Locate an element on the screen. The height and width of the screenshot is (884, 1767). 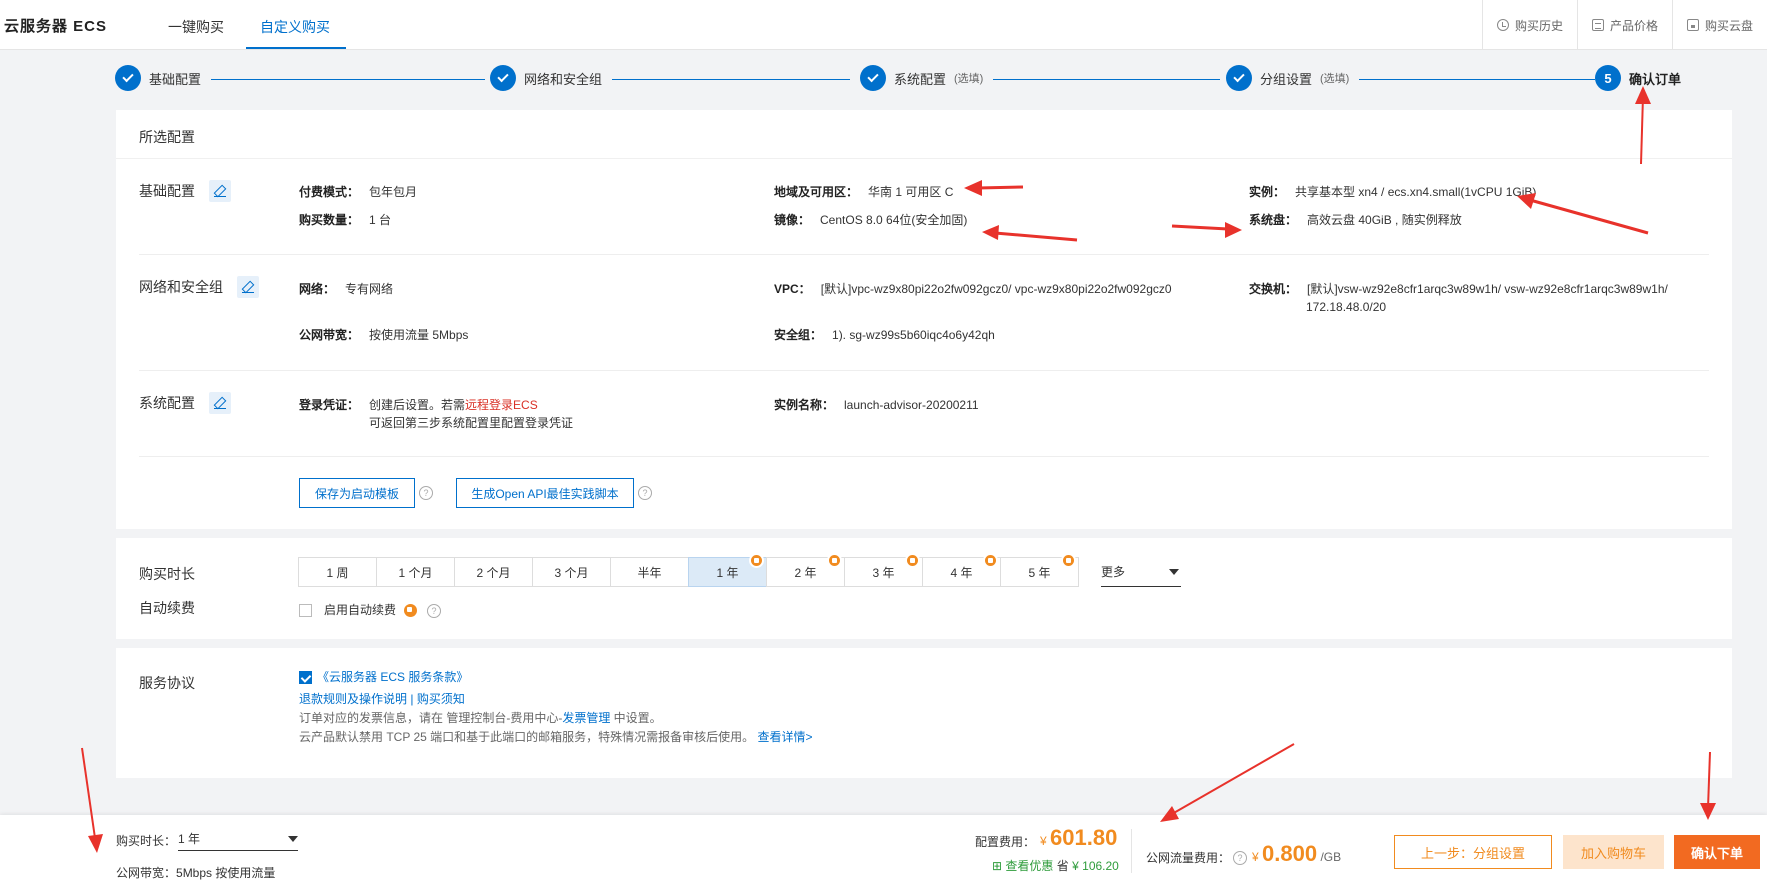
step-system-config: 系统配置 (选填) is located at coordinates (927, 78).